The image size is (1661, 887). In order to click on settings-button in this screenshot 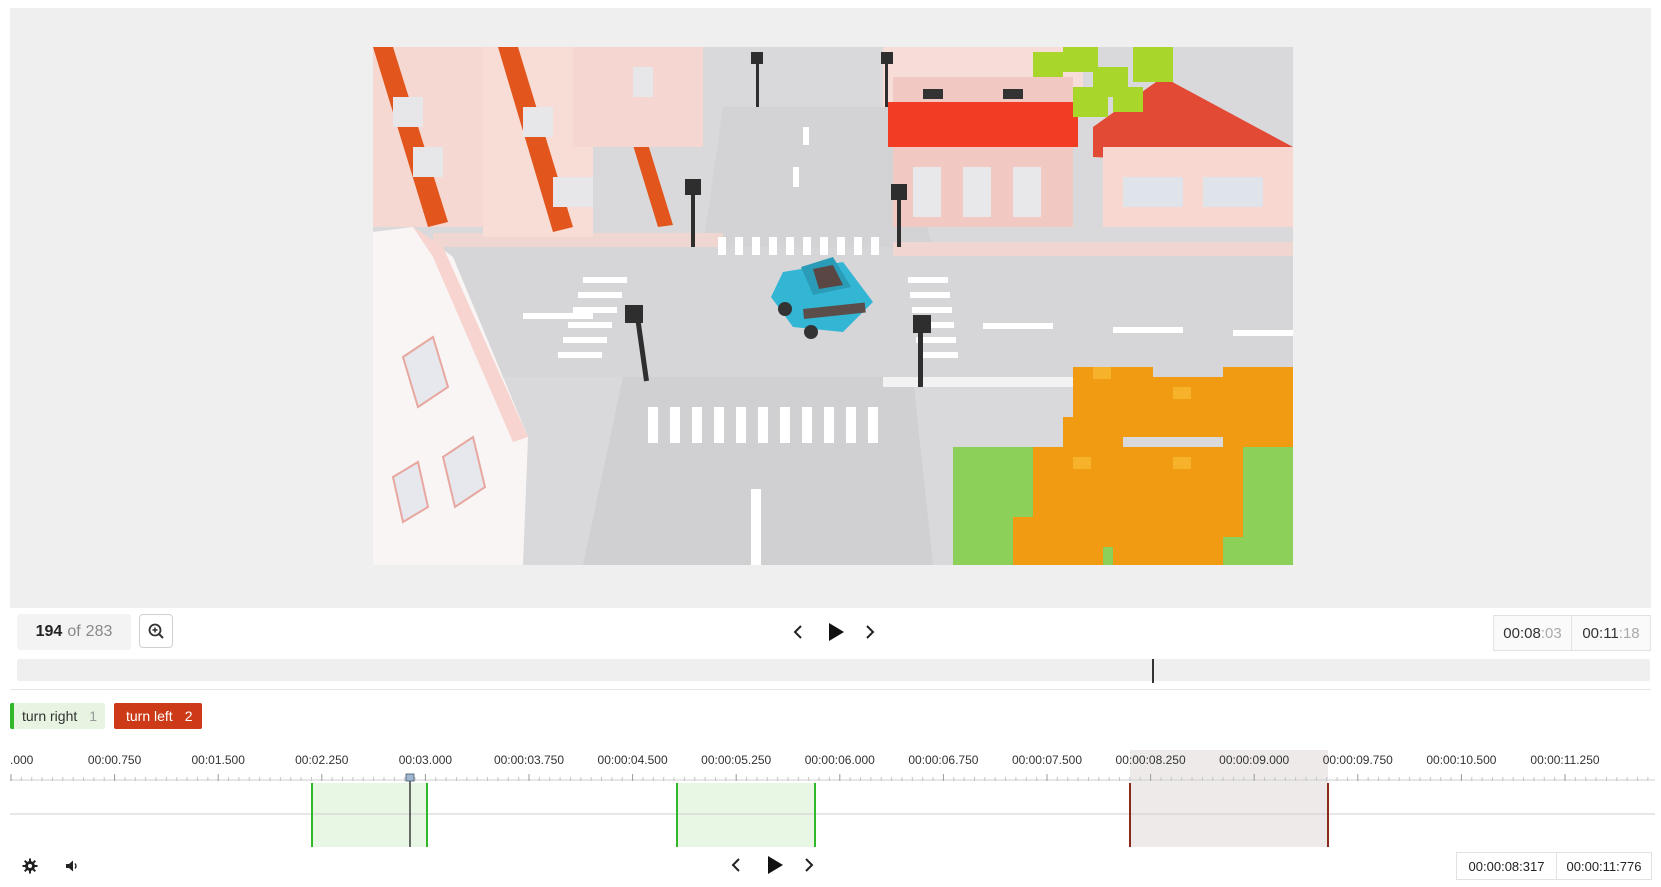, I will do `click(30, 866)`.